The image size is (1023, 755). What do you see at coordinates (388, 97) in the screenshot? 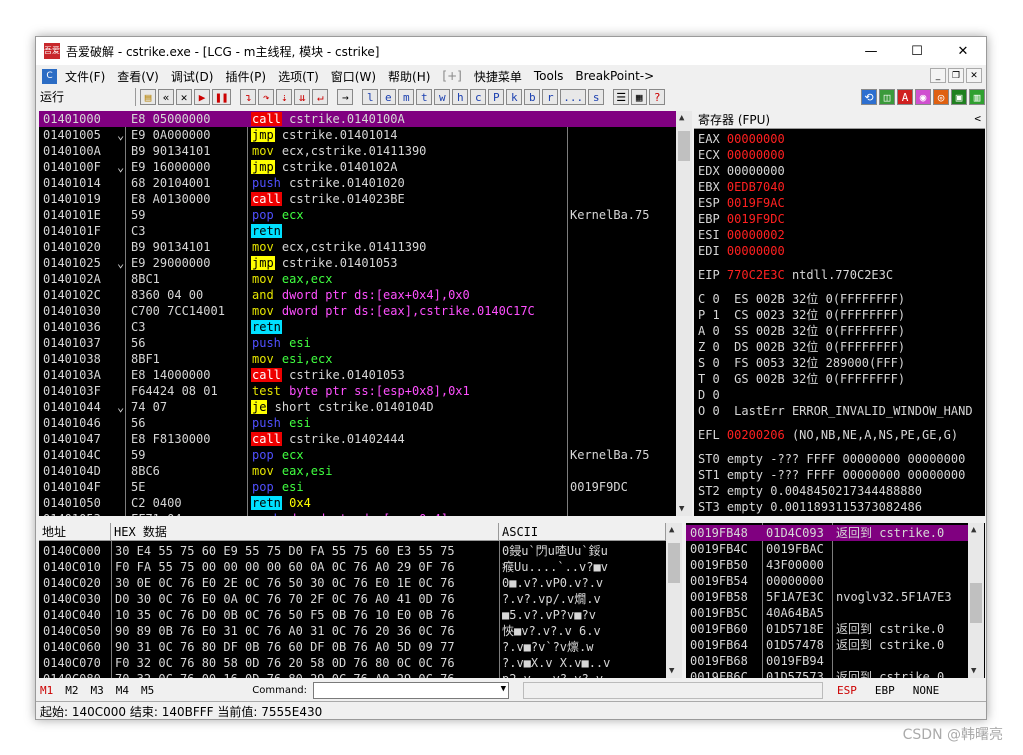
I see `toolbar-e: e` at bounding box center [388, 97].